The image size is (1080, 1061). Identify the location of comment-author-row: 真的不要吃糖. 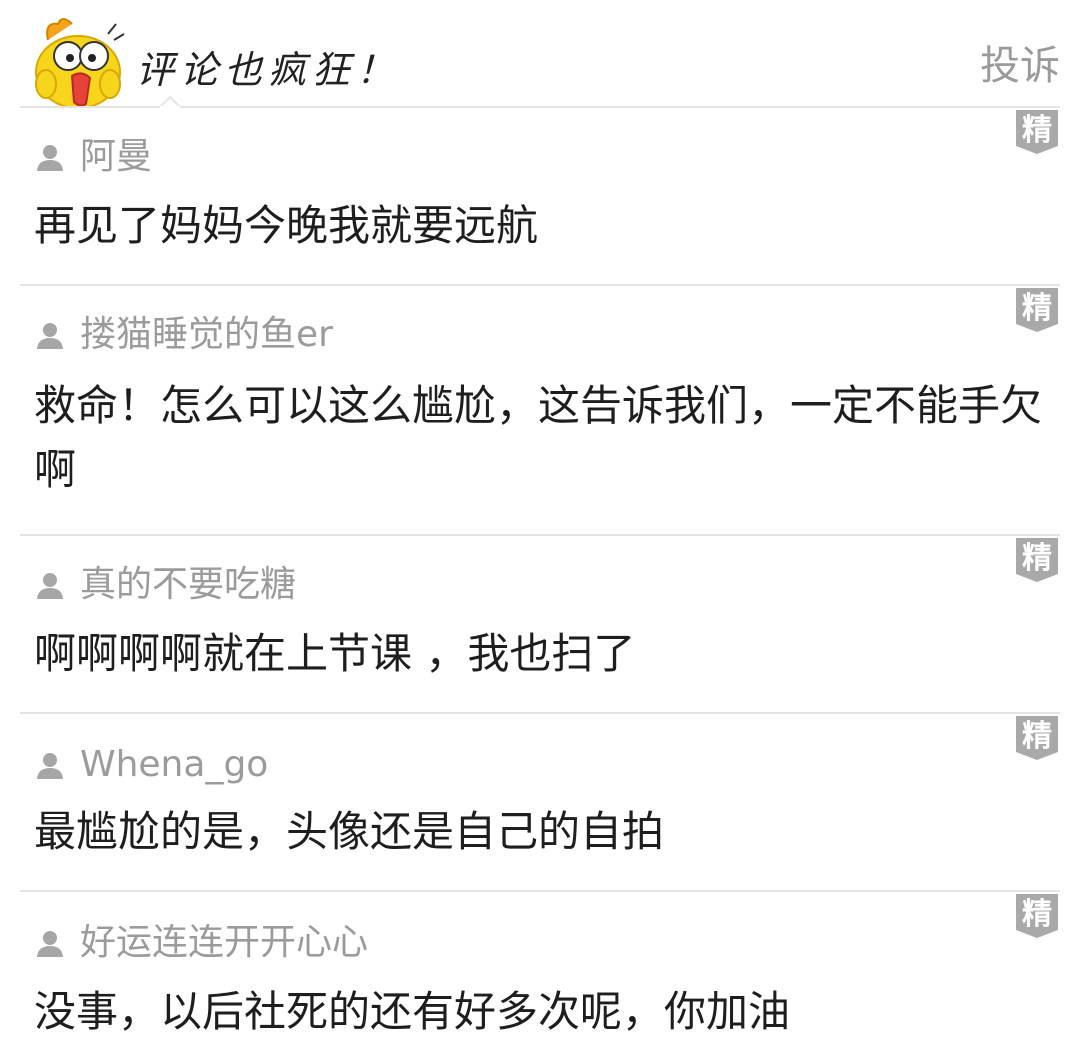
(166, 585).